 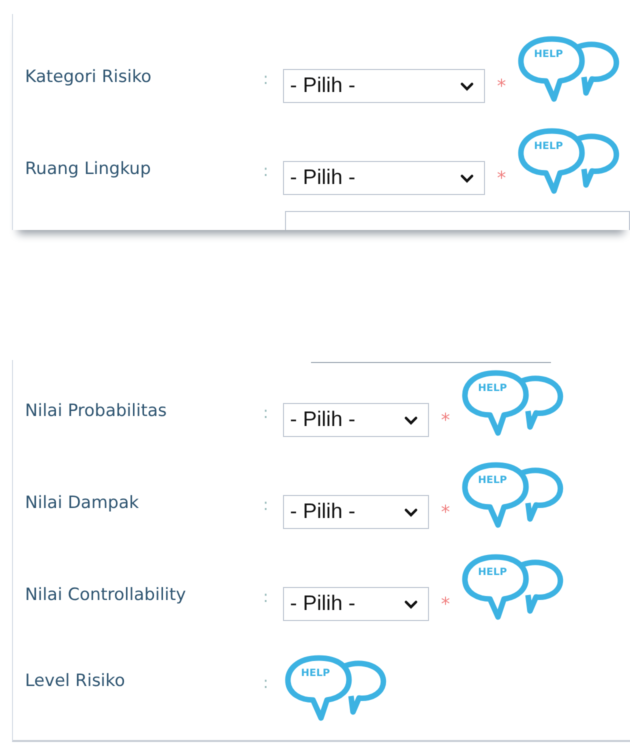 I want to click on field-label: Ruang Lingkup, so click(x=88, y=169).